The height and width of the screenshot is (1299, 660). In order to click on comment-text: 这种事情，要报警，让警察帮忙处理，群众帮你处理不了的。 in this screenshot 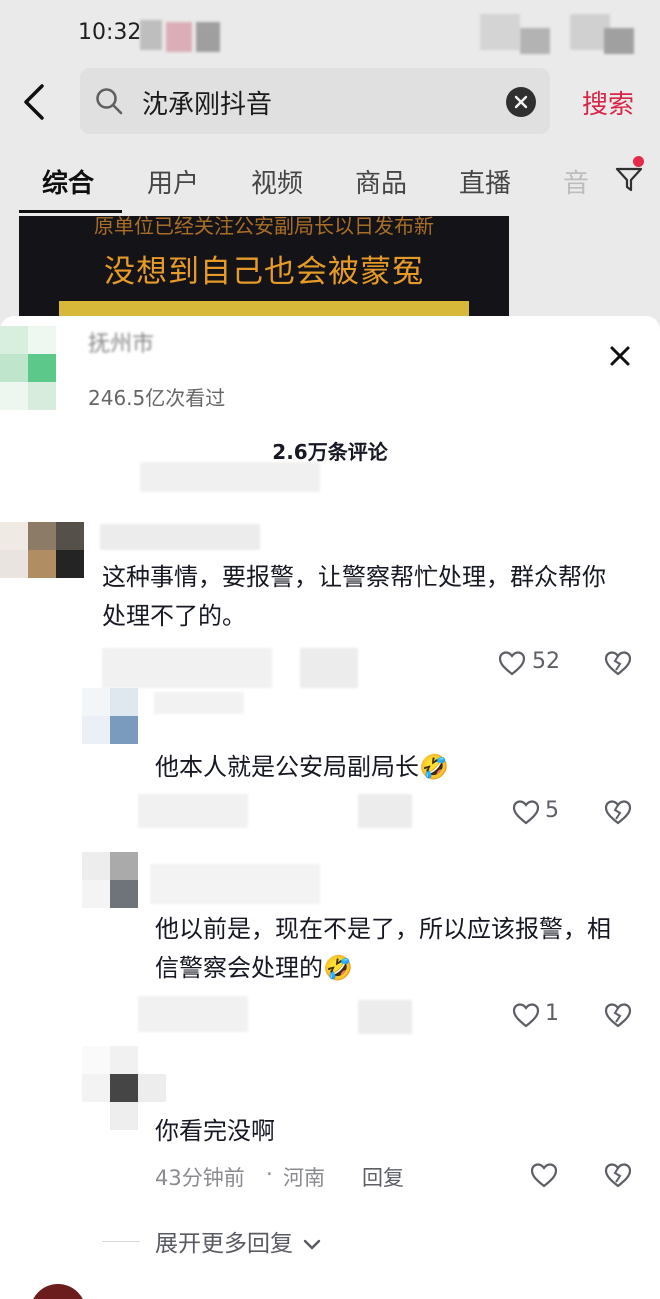, I will do `click(354, 596)`.